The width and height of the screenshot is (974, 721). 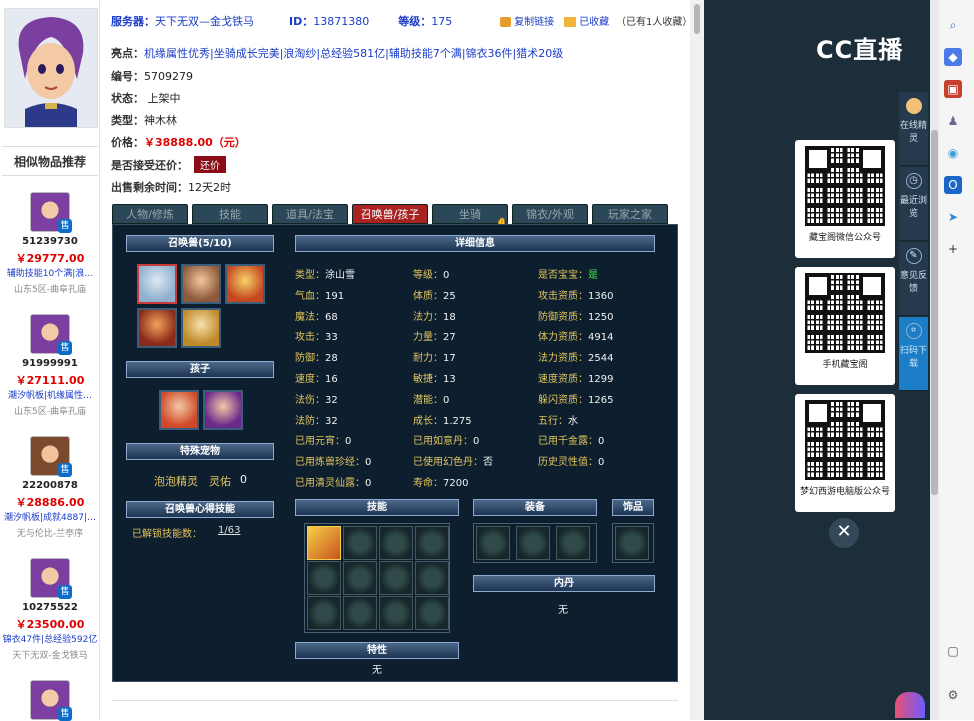 What do you see at coordinates (243, 479) in the screenshot?
I see `special-soul-value: 0` at bounding box center [243, 479].